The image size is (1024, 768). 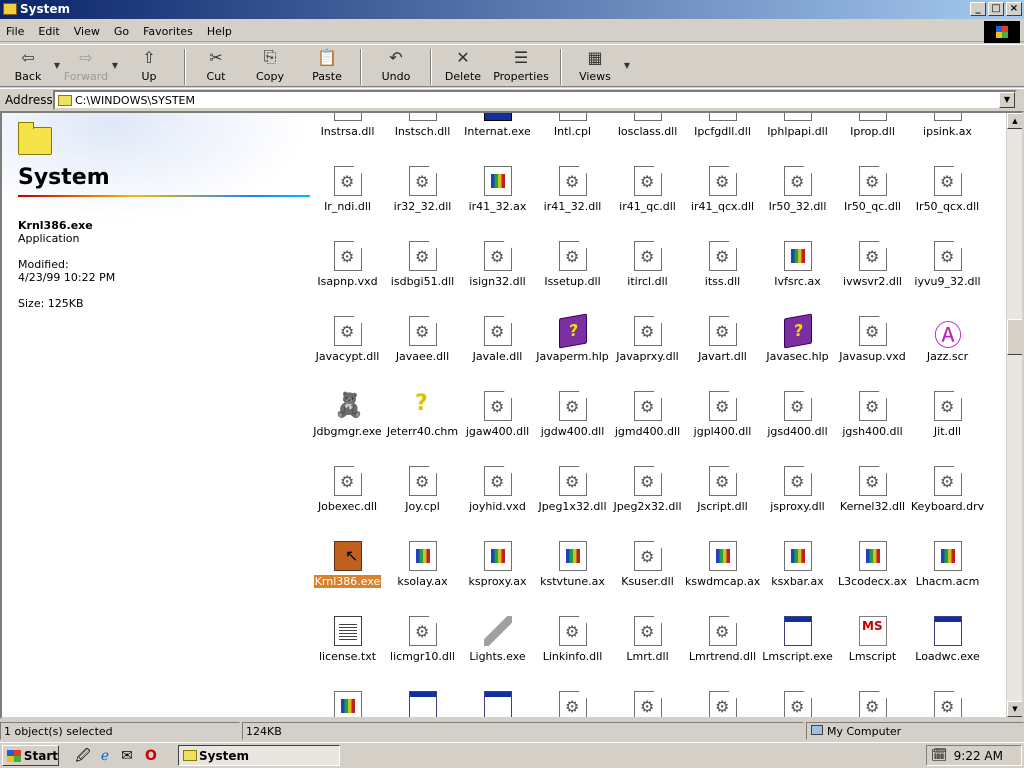 I want to click on file-item: kstvtune.ax, so click(x=572, y=570).